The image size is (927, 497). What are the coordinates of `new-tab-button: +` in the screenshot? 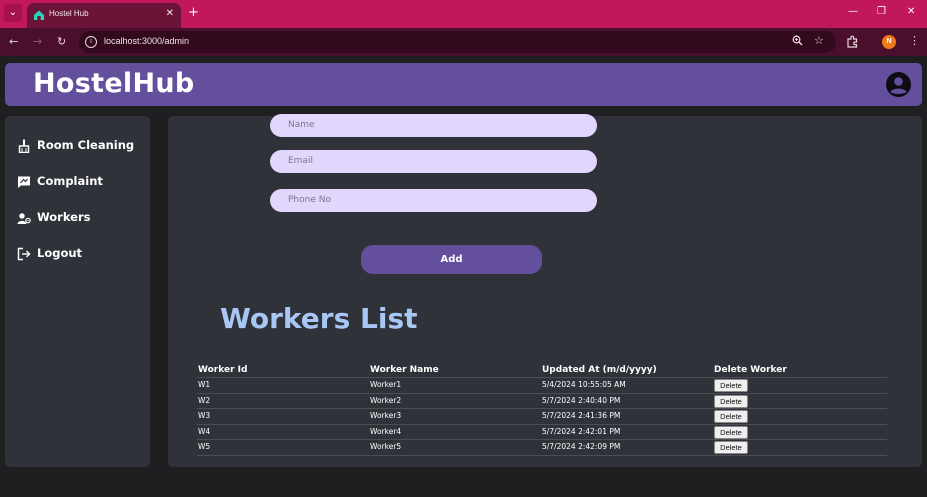 It's located at (193, 12).